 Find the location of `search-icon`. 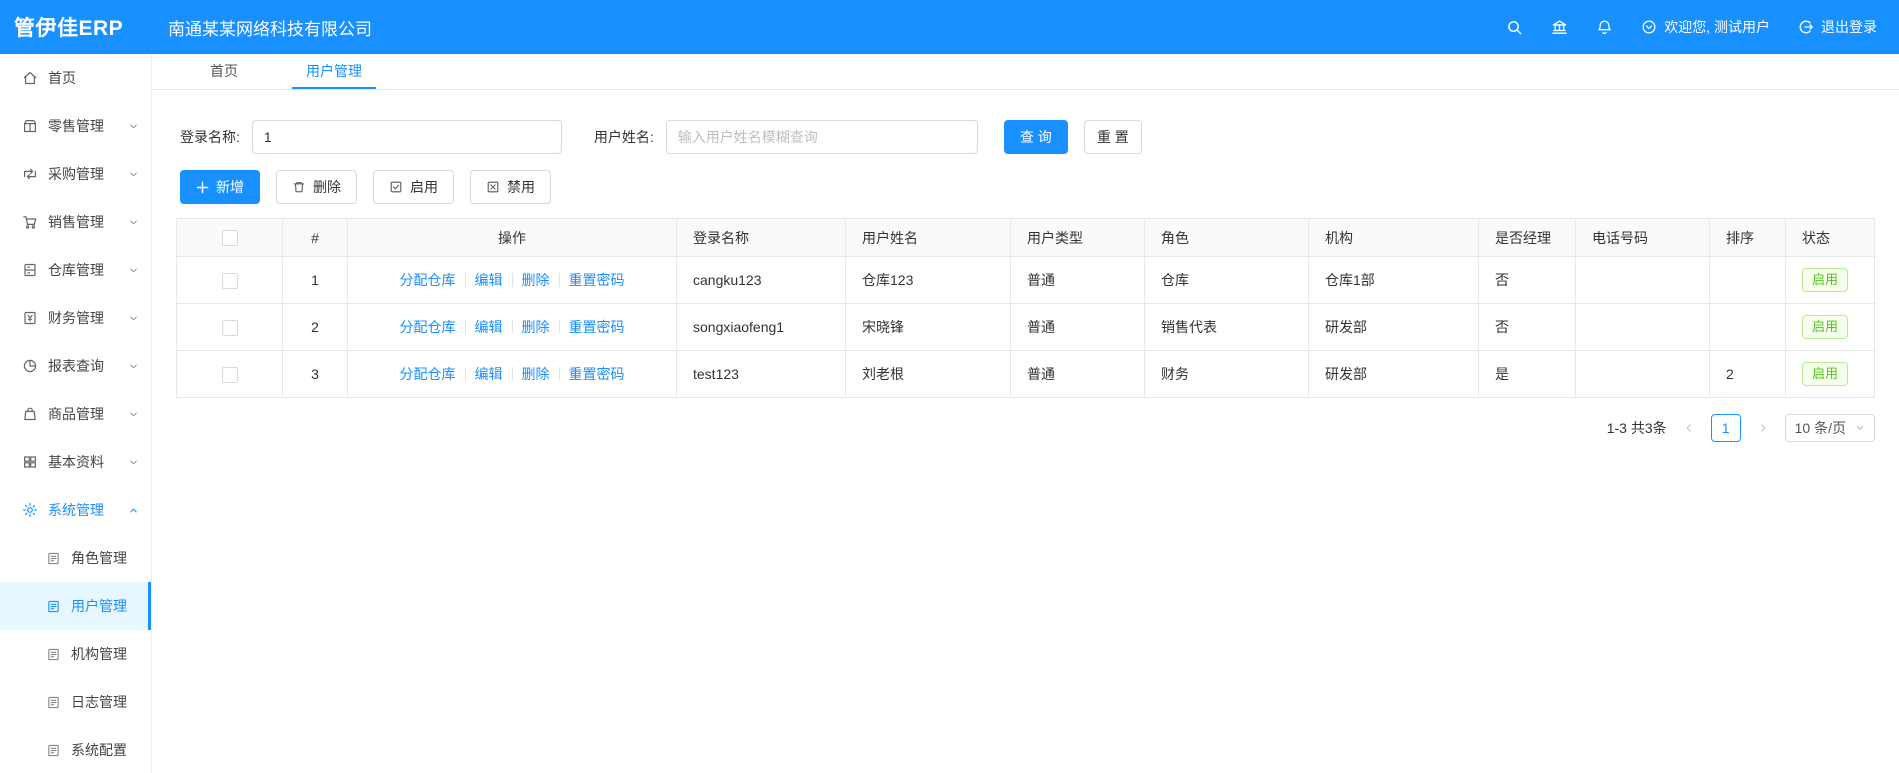

search-icon is located at coordinates (1514, 27).